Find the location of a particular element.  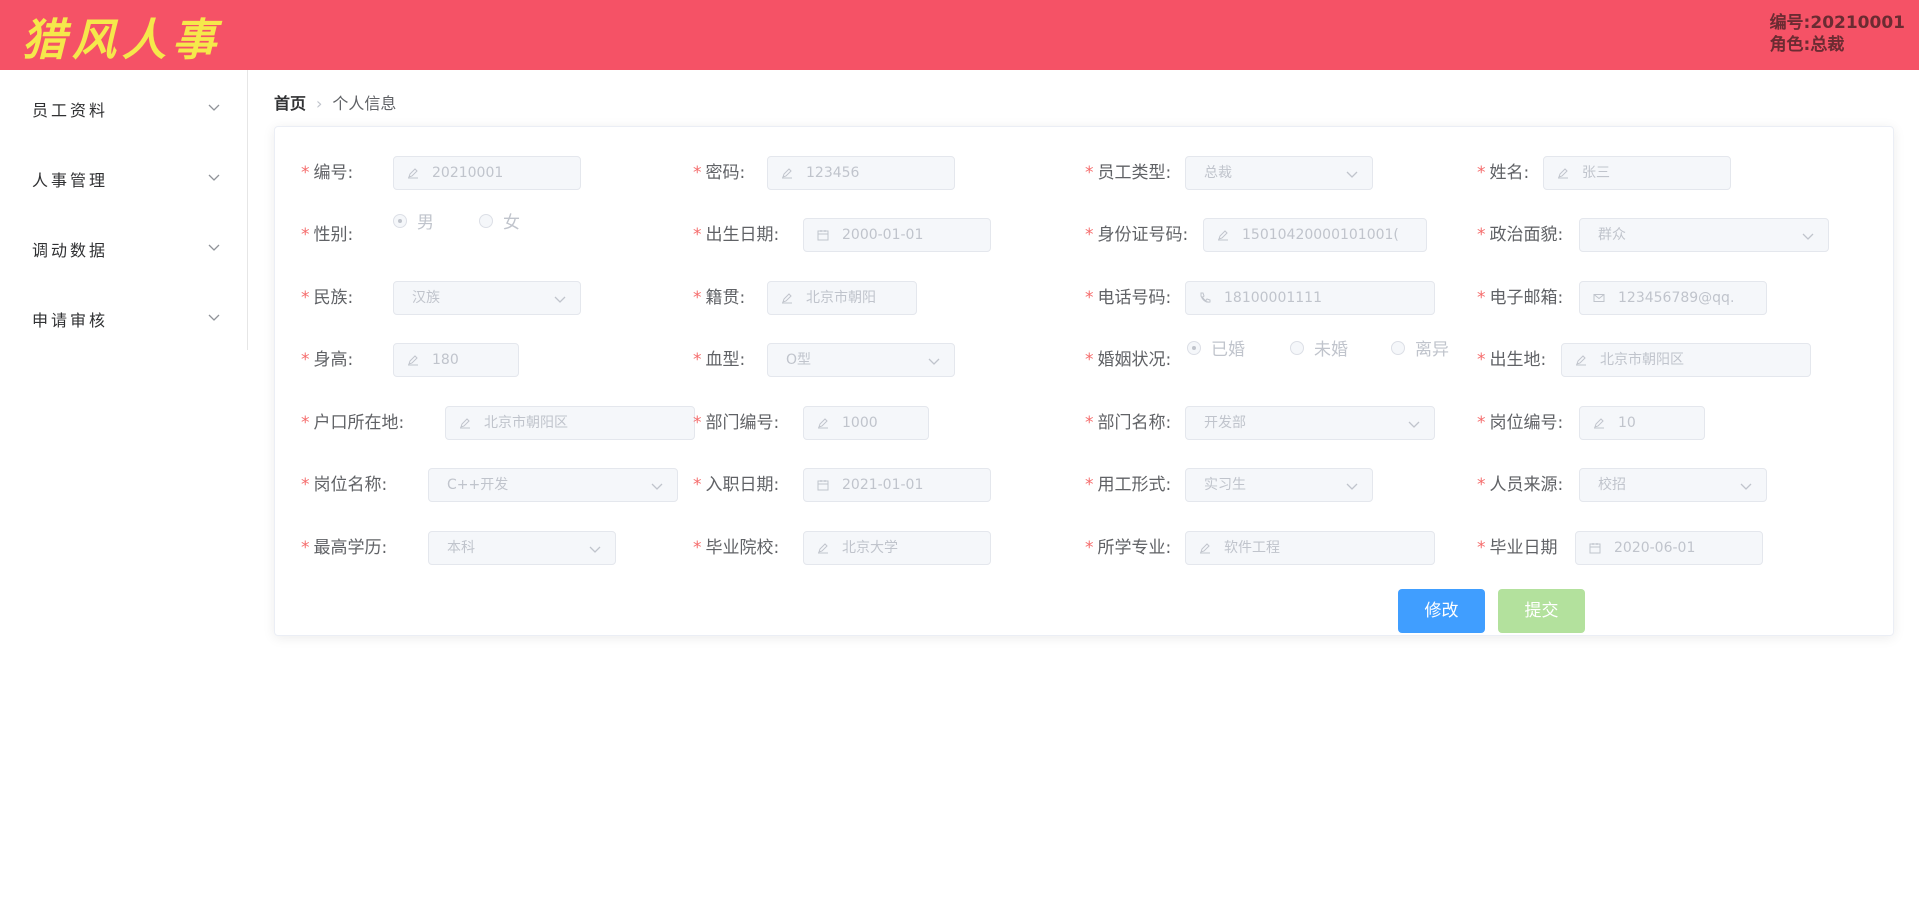

field-label: * 毕业院校: is located at coordinates (736, 548).